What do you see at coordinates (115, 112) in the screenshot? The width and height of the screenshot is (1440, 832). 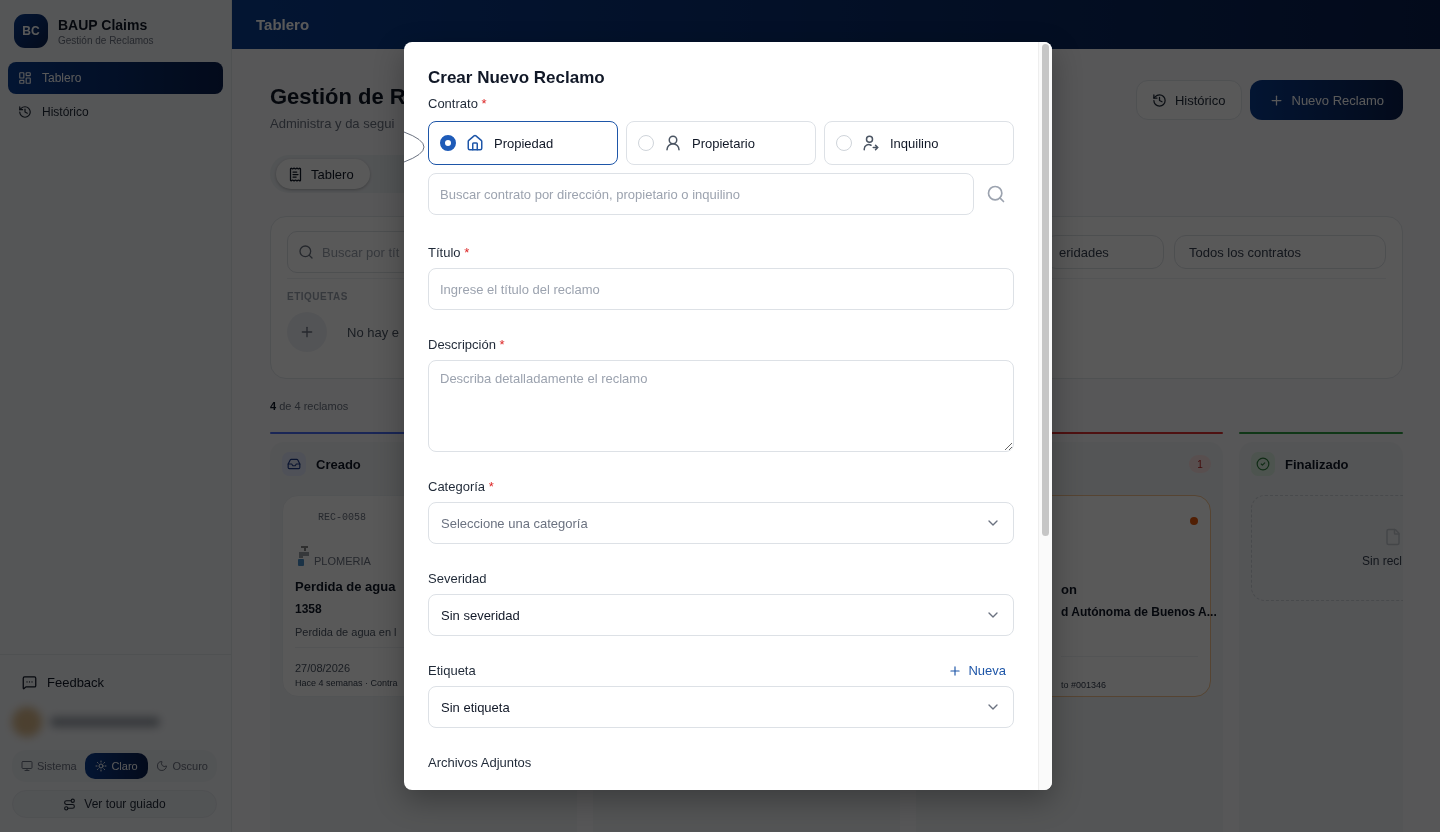 I see `nav-item: Histórico` at bounding box center [115, 112].